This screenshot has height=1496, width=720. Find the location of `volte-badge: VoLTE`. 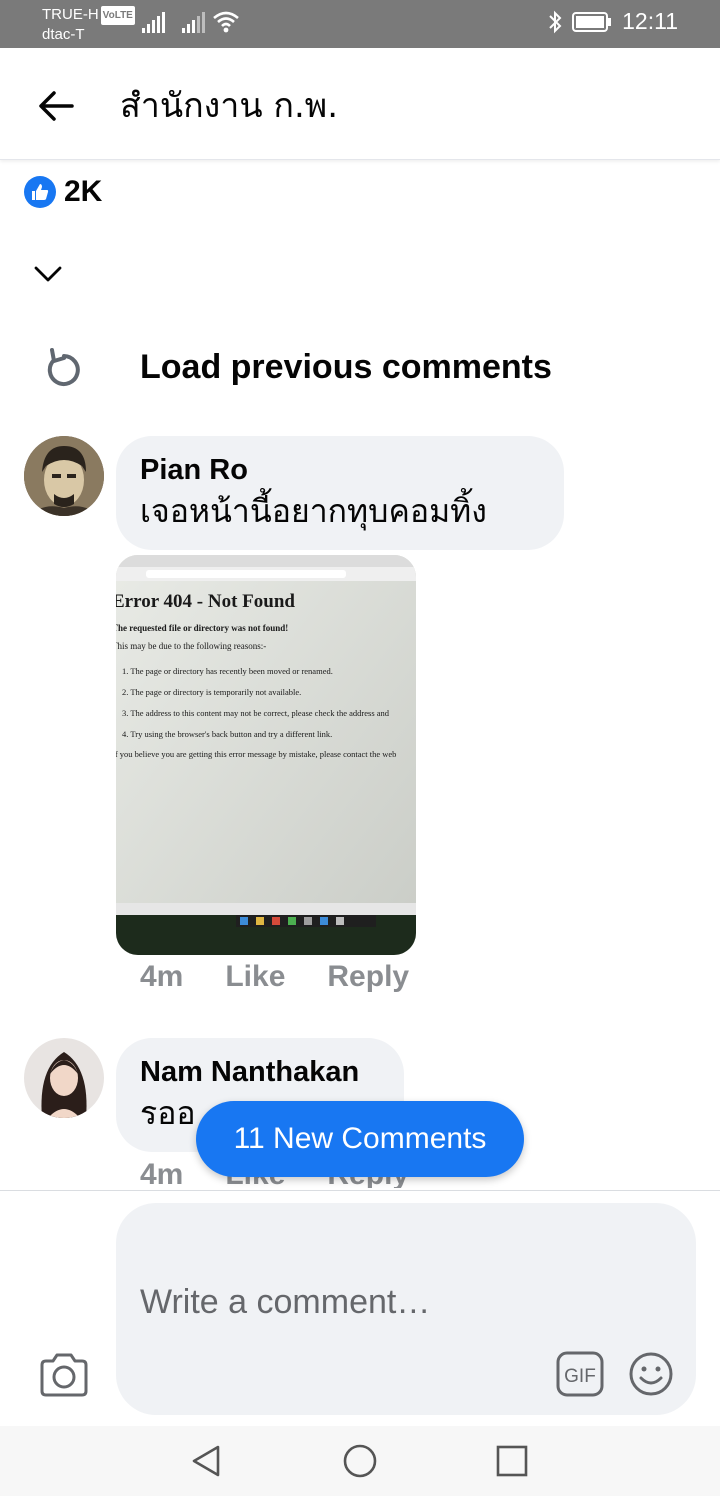

volte-badge: VoLTE is located at coordinates (117, 15).